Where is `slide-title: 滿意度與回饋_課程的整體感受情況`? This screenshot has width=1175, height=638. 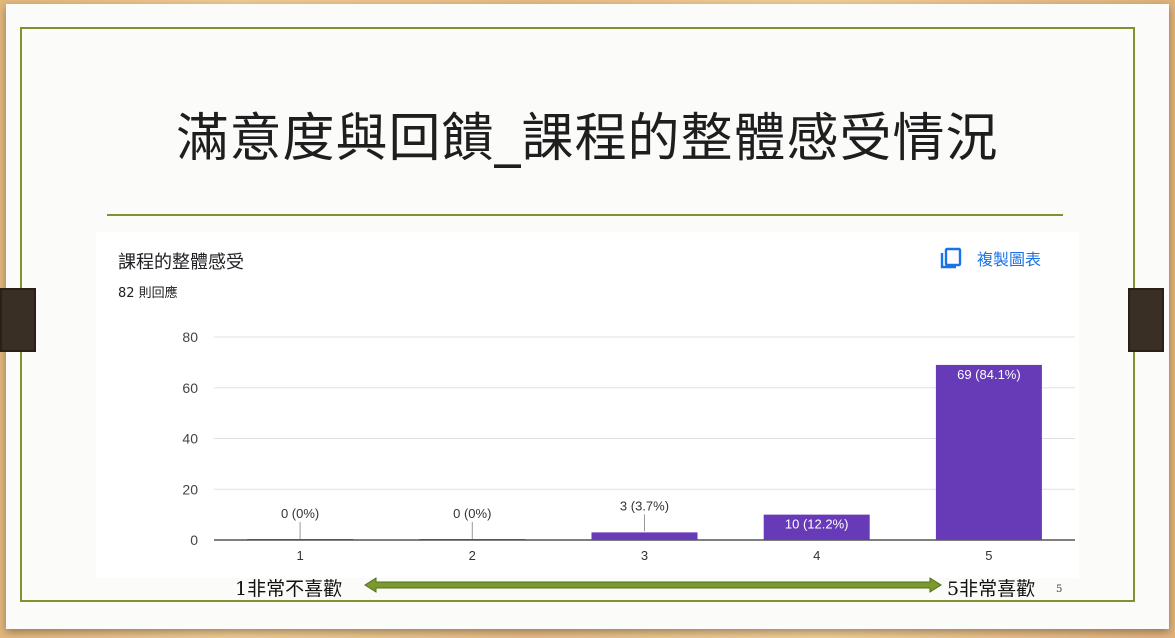
slide-title: 滿意度與回饋_課程的整體感受情況 is located at coordinates (587, 139).